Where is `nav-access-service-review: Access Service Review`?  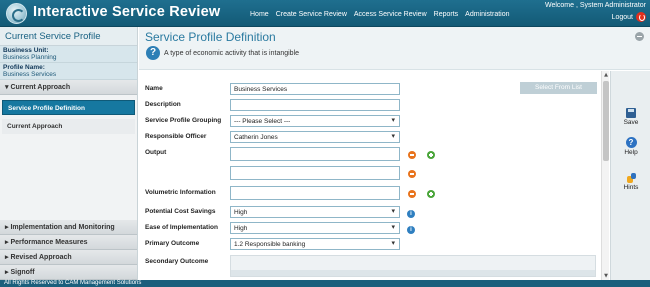 nav-access-service-review: Access Service Review is located at coordinates (390, 14).